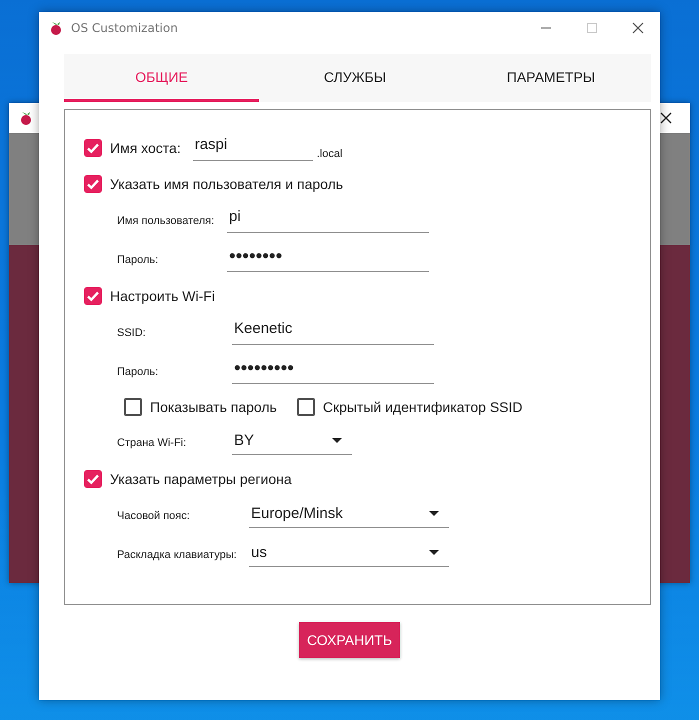  I want to click on domain-suffix: .local, so click(329, 154).